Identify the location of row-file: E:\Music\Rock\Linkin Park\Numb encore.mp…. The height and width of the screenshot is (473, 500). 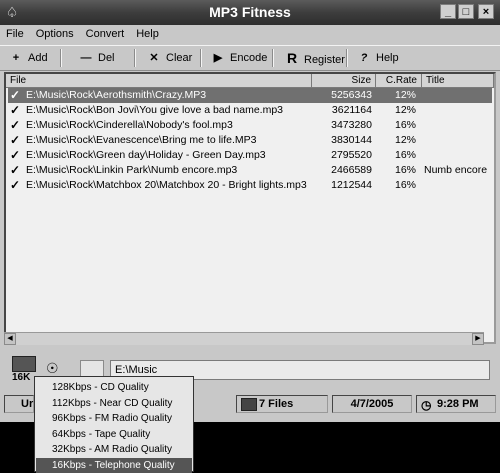
(132, 170).